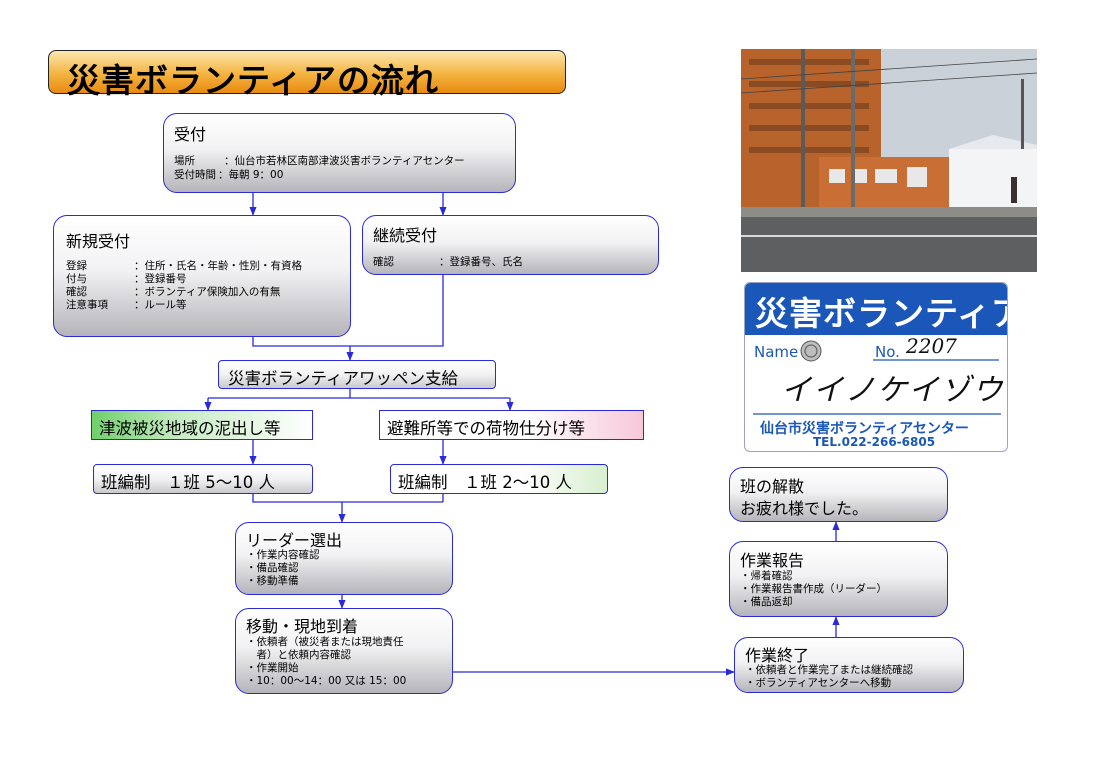 This screenshot has width=1100, height=778. I want to click on seal-stamp-icon, so click(811, 351).